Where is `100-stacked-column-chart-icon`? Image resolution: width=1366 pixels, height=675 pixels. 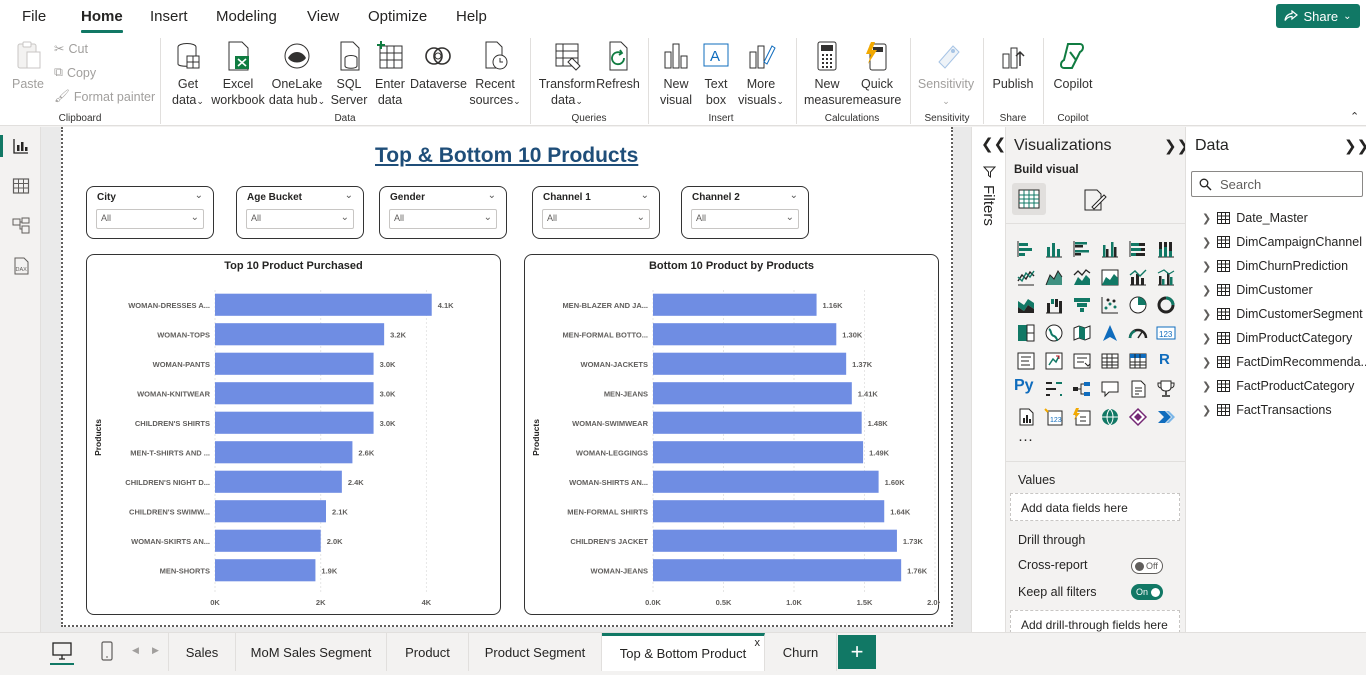 100-stacked-column-chart-icon is located at coordinates (1166, 249).